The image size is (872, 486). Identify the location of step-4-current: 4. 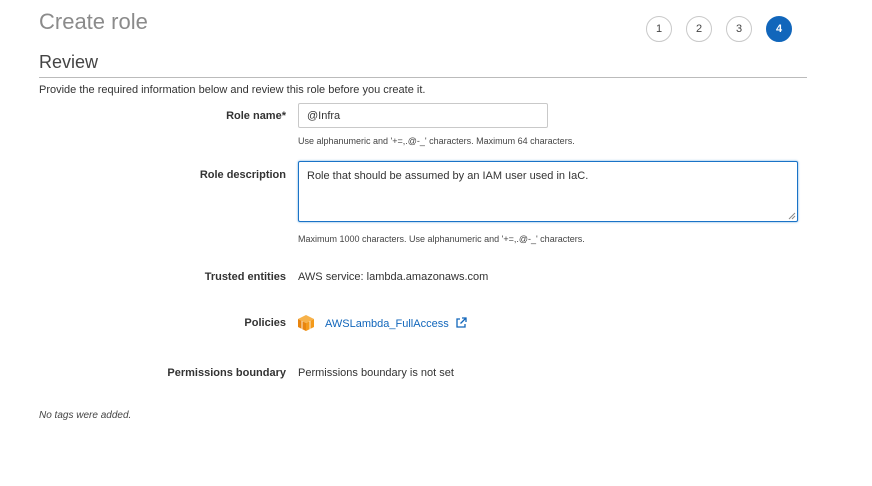
(779, 29).